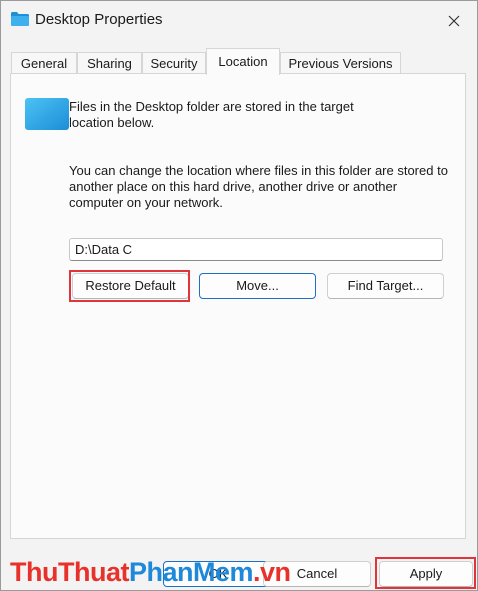  Describe the element at coordinates (426, 574) in the screenshot. I see `apply-button: Apply` at that location.